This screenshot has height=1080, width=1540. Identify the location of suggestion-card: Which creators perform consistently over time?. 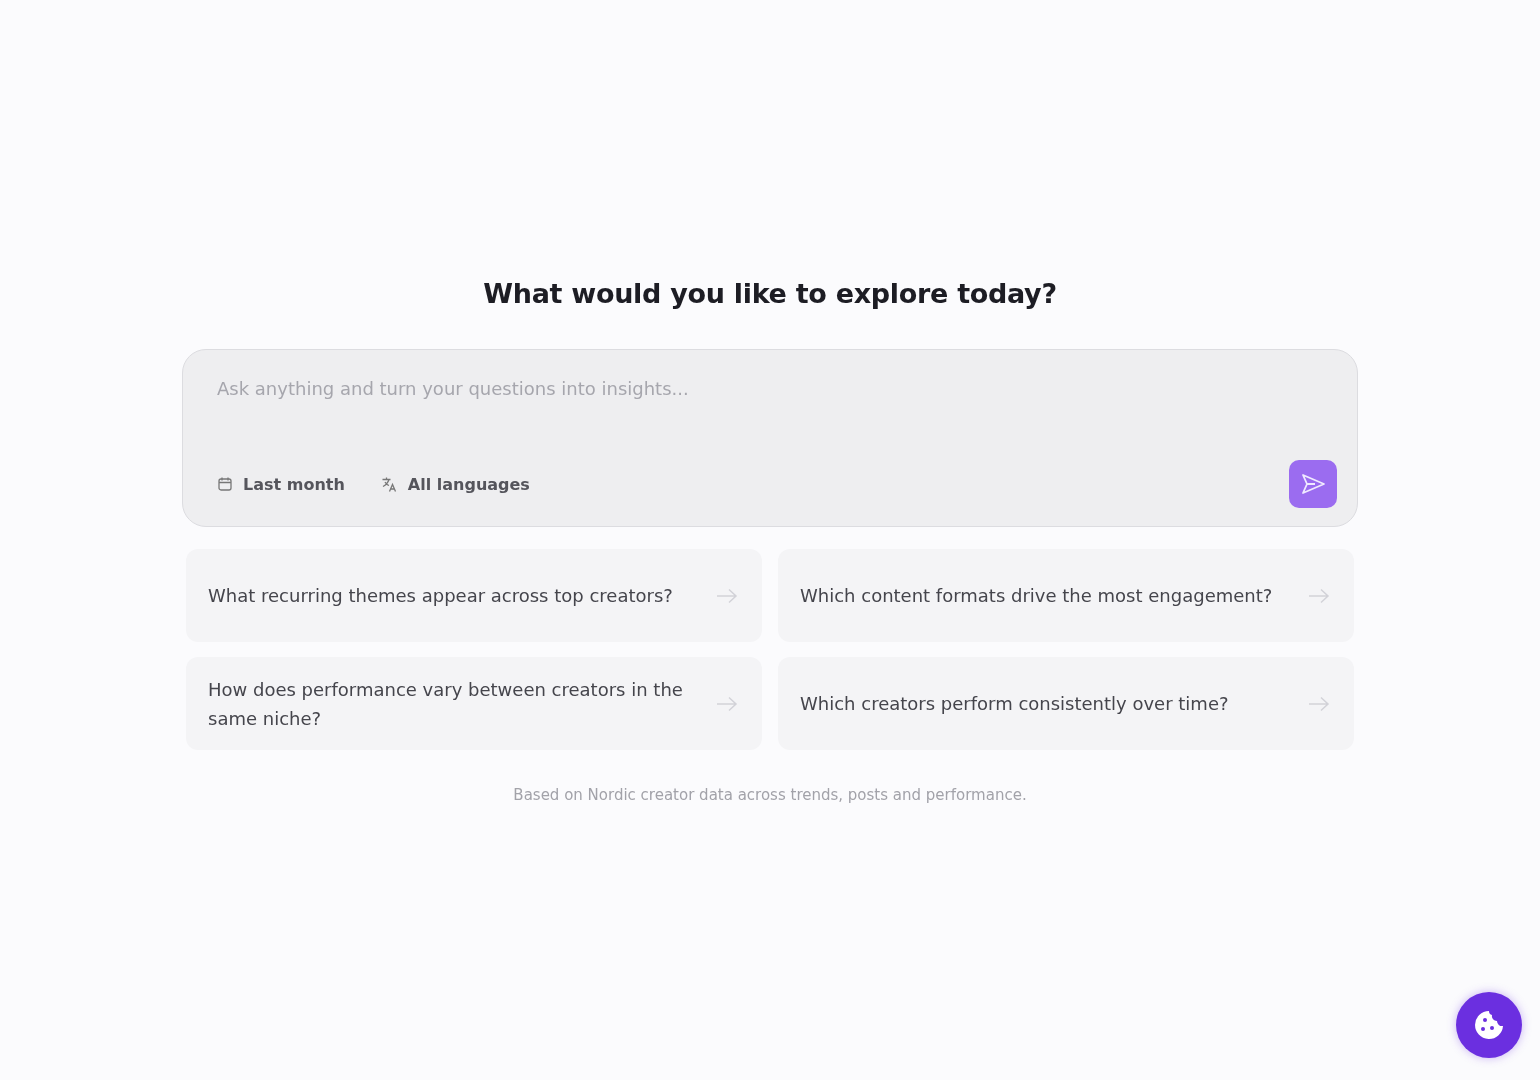
(1066, 703).